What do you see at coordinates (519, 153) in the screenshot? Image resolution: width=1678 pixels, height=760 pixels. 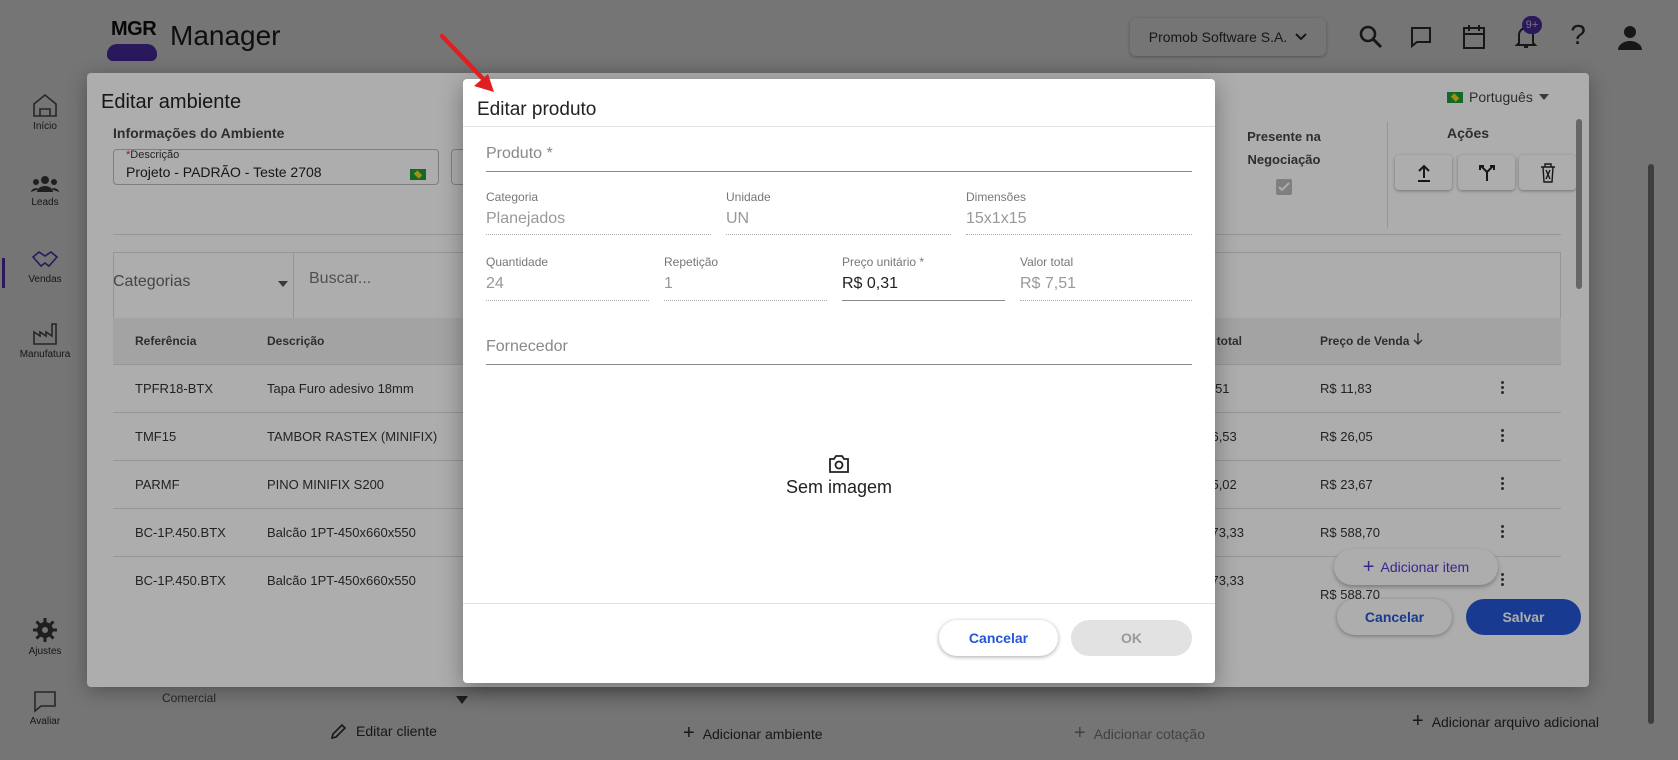 I see `produto-label: Produto *` at bounding box center [519, 153].